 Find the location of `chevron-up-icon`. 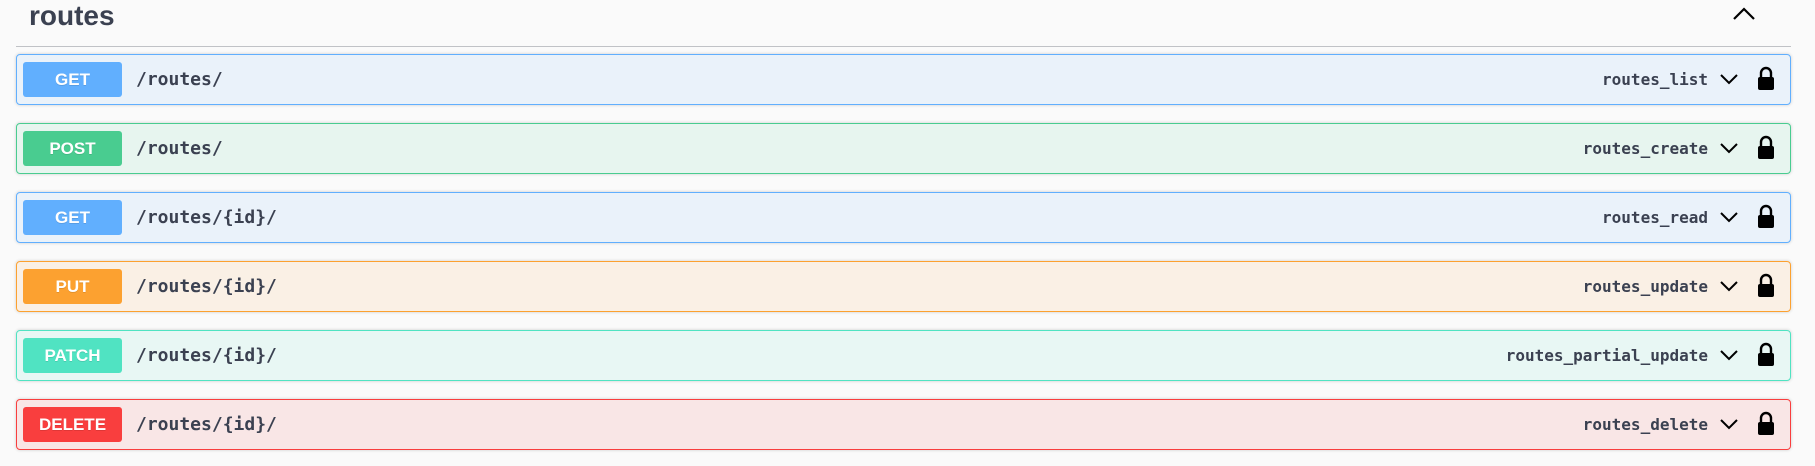

chevron-up-icon is located at coordinates (1744, 14).